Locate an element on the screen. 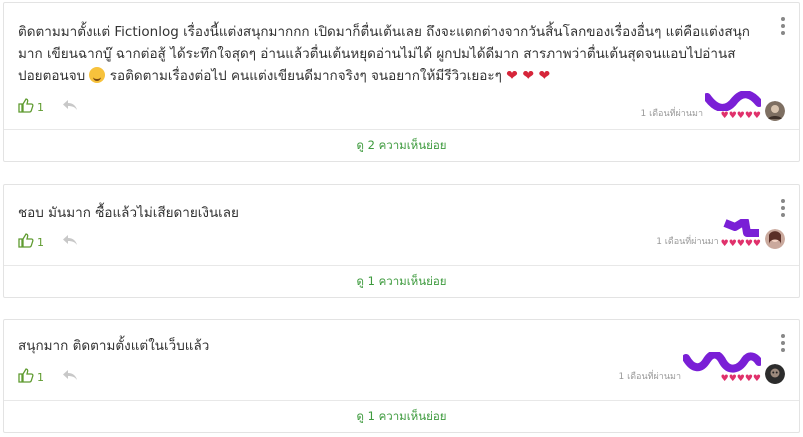 Image resolution: width=803 pixels, height=437 pixels. view-replies-link: ดู 2 ความเห็นย่อย is located at coordinates (401, 145).